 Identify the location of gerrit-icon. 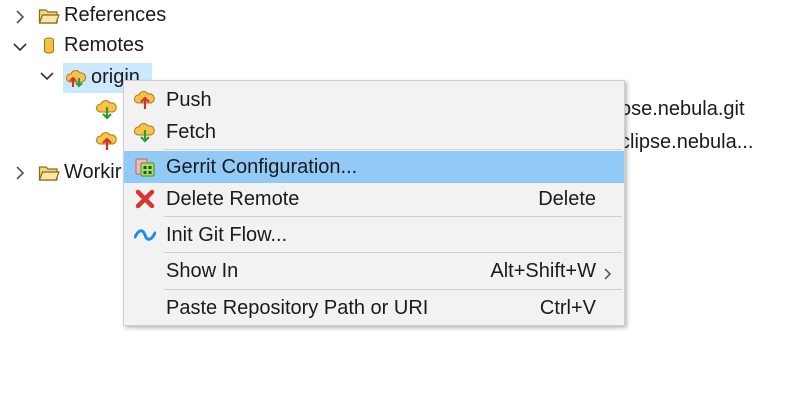
(145, 167).